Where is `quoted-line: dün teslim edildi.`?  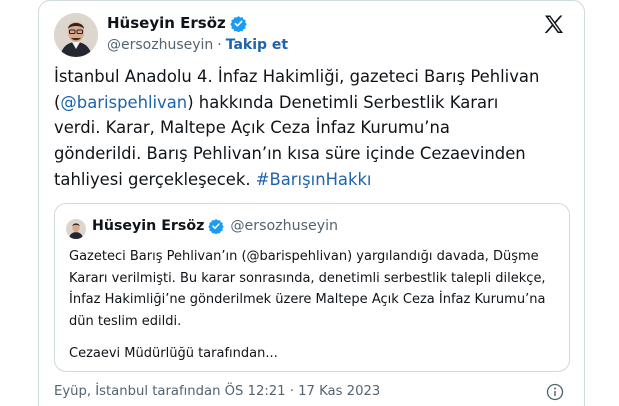
quoted-line: dün teslim edildi. is located at coordinates (125, 321).